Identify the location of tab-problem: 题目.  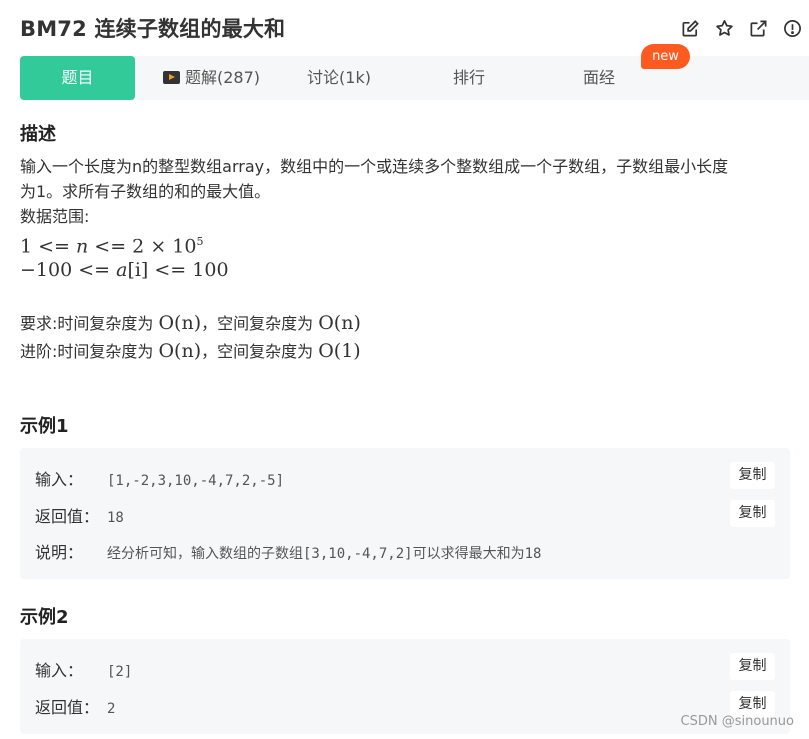
(77, 78).